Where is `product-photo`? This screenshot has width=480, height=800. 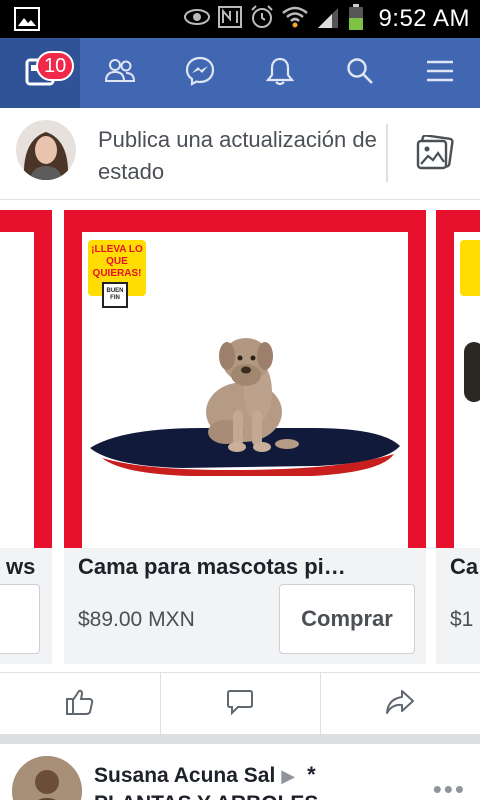 product-photo is located at coordinates (472, 372).